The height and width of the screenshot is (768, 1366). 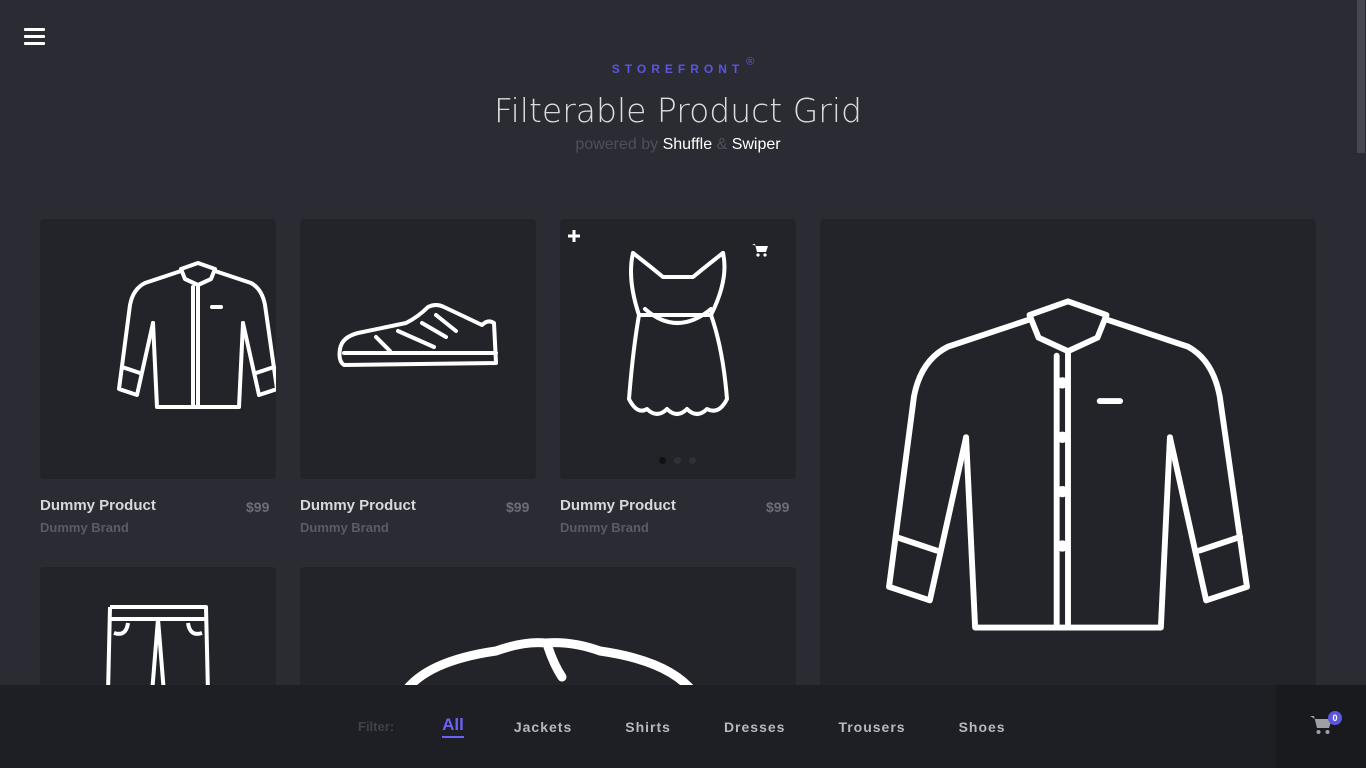 I want to click on product-info-3: Dummy Product Dummy Brand, so click(x=618, y=516).